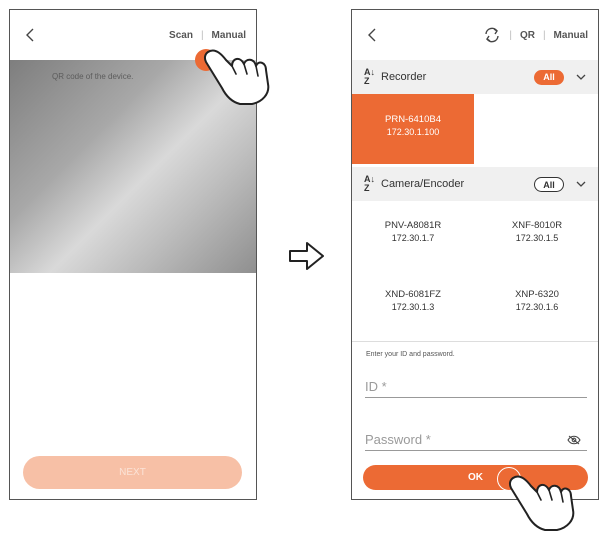 The width and height of the screenshot is (605, 541). What do you see at coordinates (181, 35) in the screenshot?
I see `scan-link: Scan` at bounding box center [181, 35].